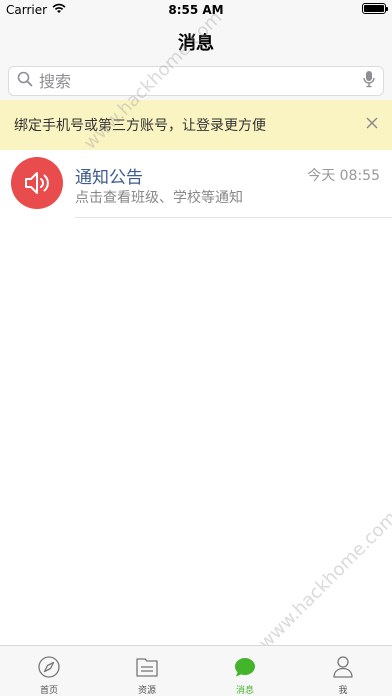 This screenshot has width=392, height=696. I want to click on microphone-icon, so click(369, 81).